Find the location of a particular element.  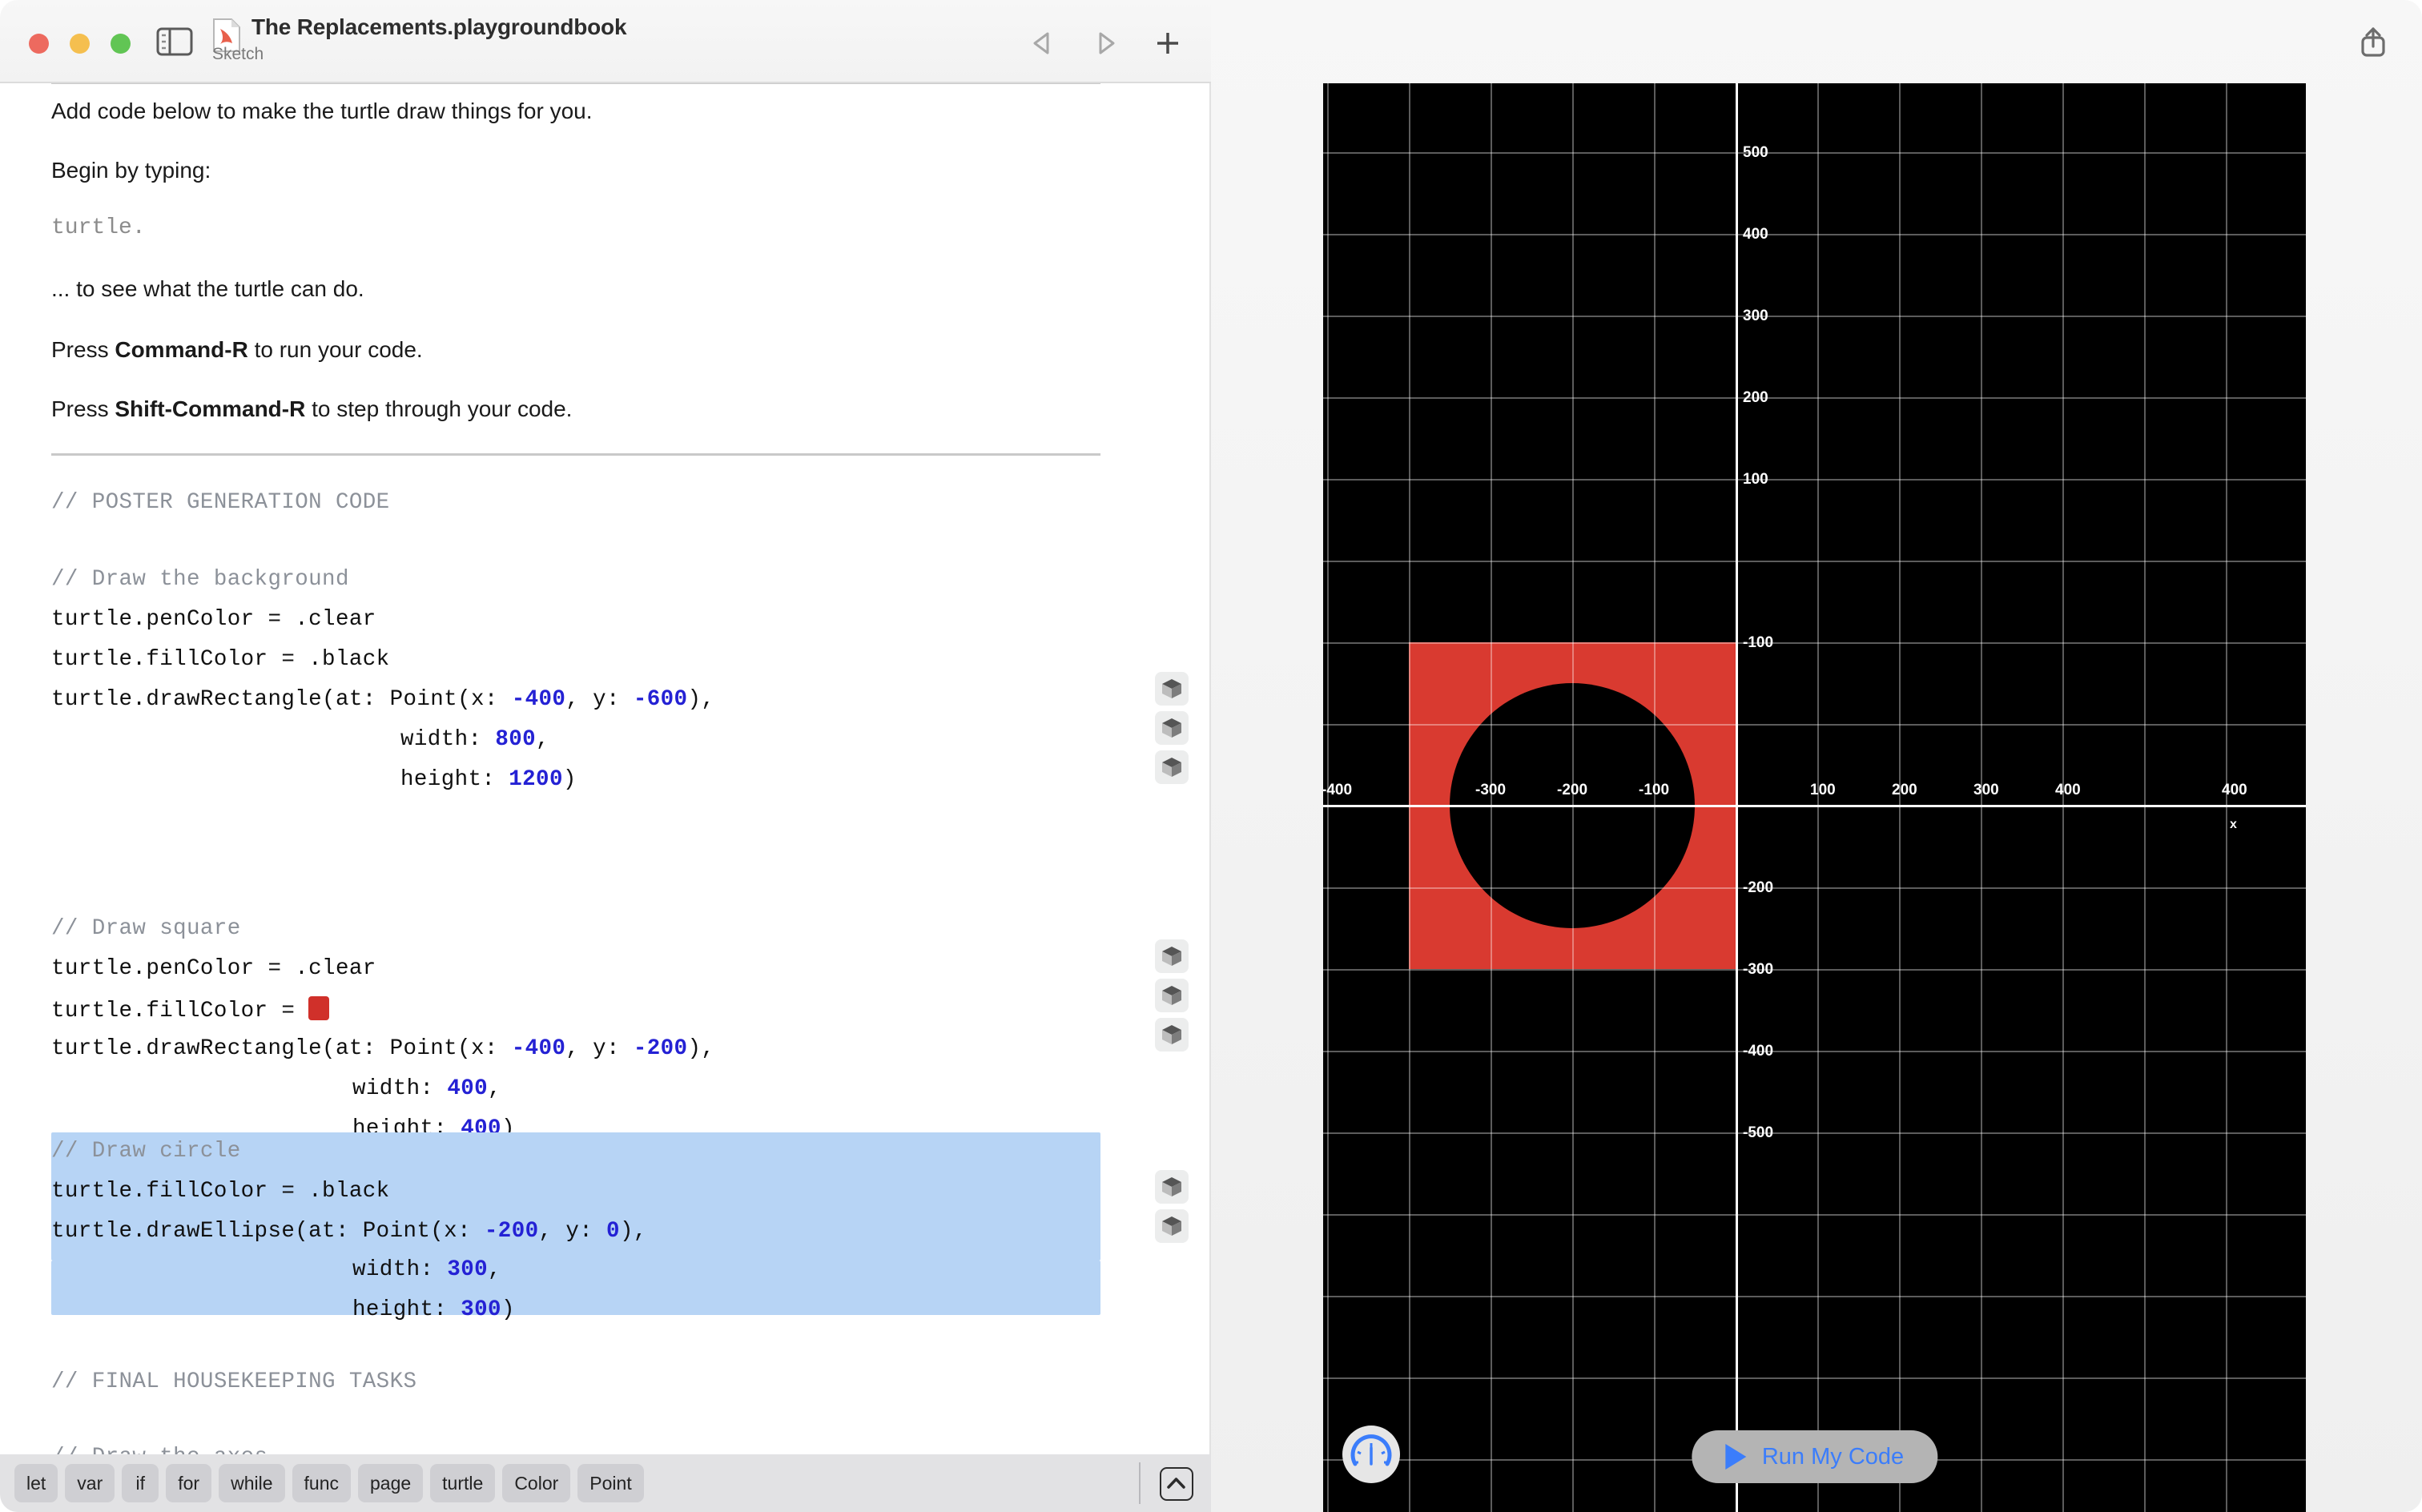

x-tick-label: -400 is located at coordinates (1338, 790).